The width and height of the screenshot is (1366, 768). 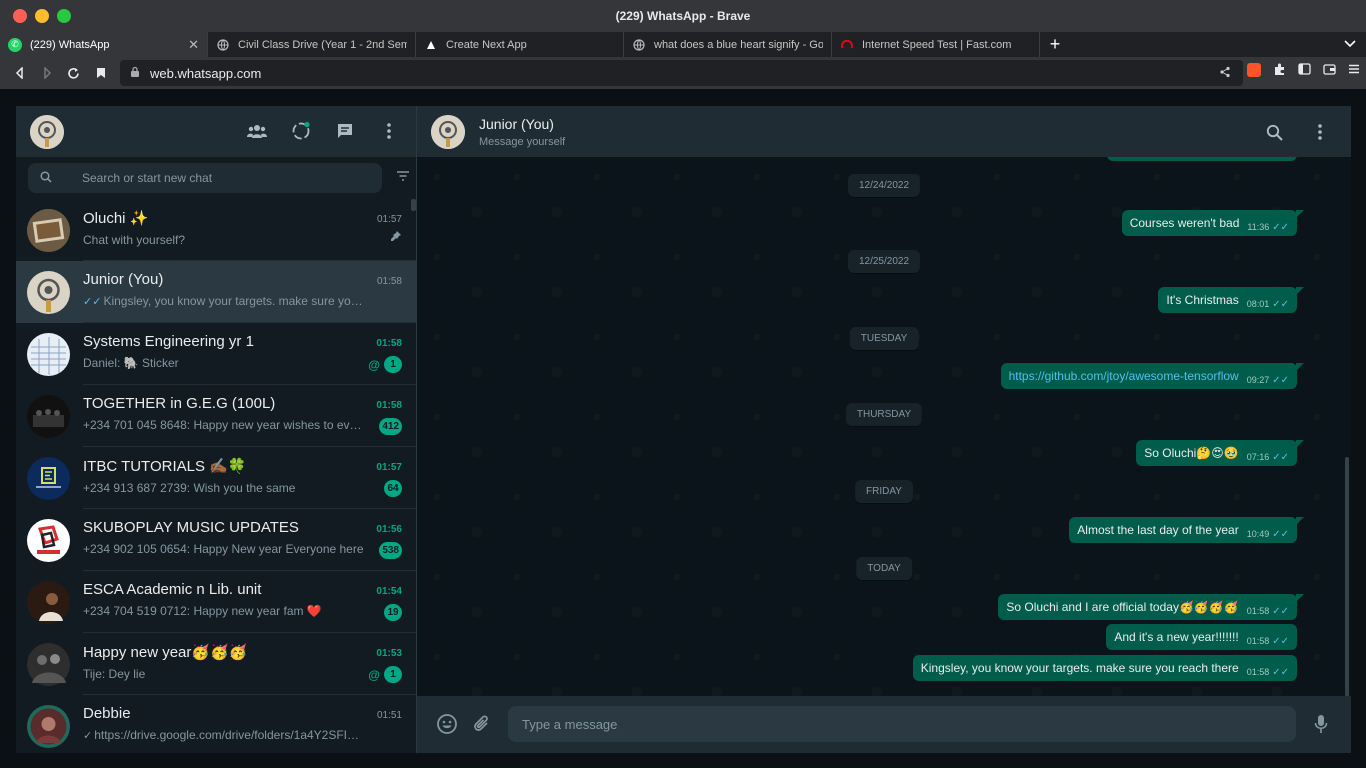 I want to click on browser-toolbar: web.whatsapp.com, so click(x=683, y=73).